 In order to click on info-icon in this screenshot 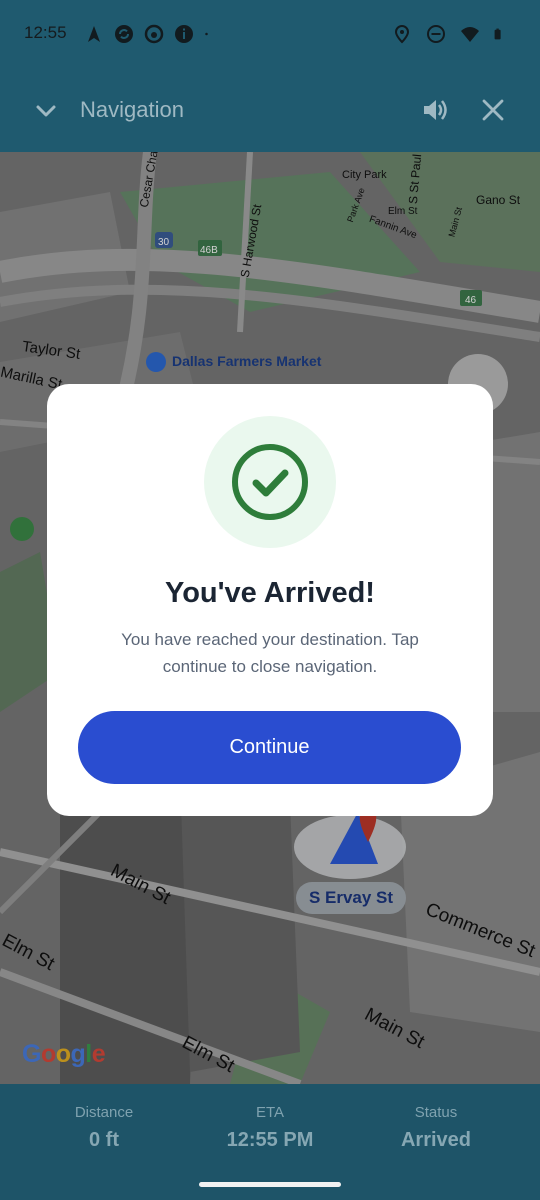, I will do `click(184, 34)`.